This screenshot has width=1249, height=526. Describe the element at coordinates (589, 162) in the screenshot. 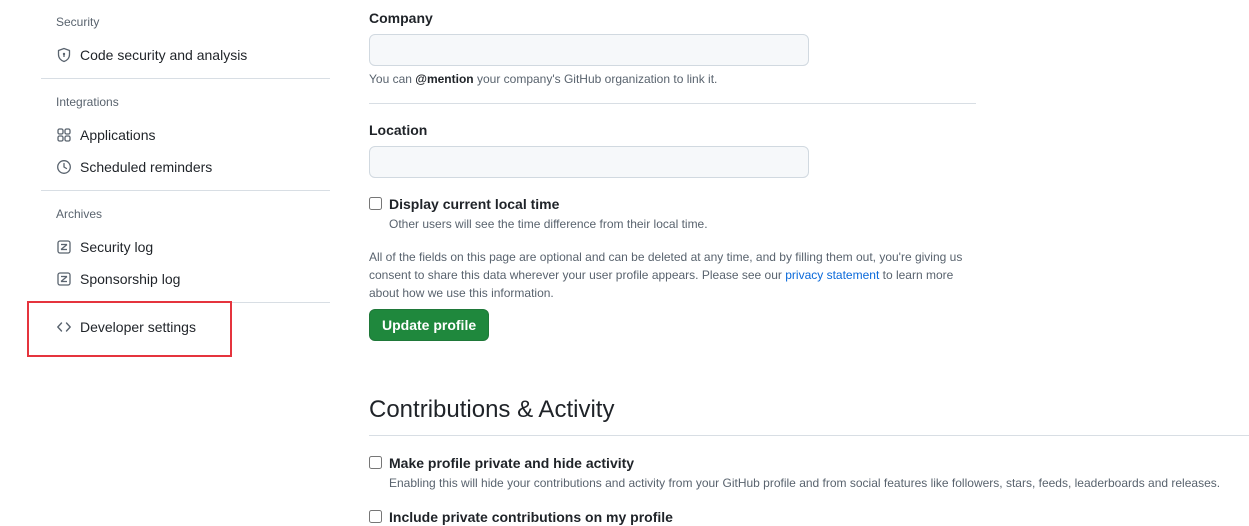

I see `location-input` at that location.